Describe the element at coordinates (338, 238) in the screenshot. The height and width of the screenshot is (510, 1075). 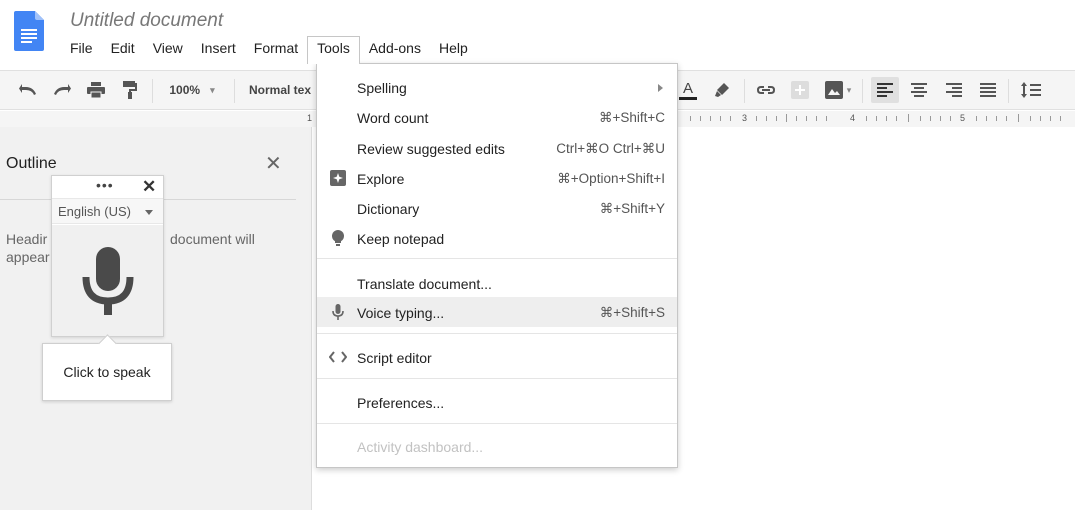
I see `keep-bulb-icon` at that location.